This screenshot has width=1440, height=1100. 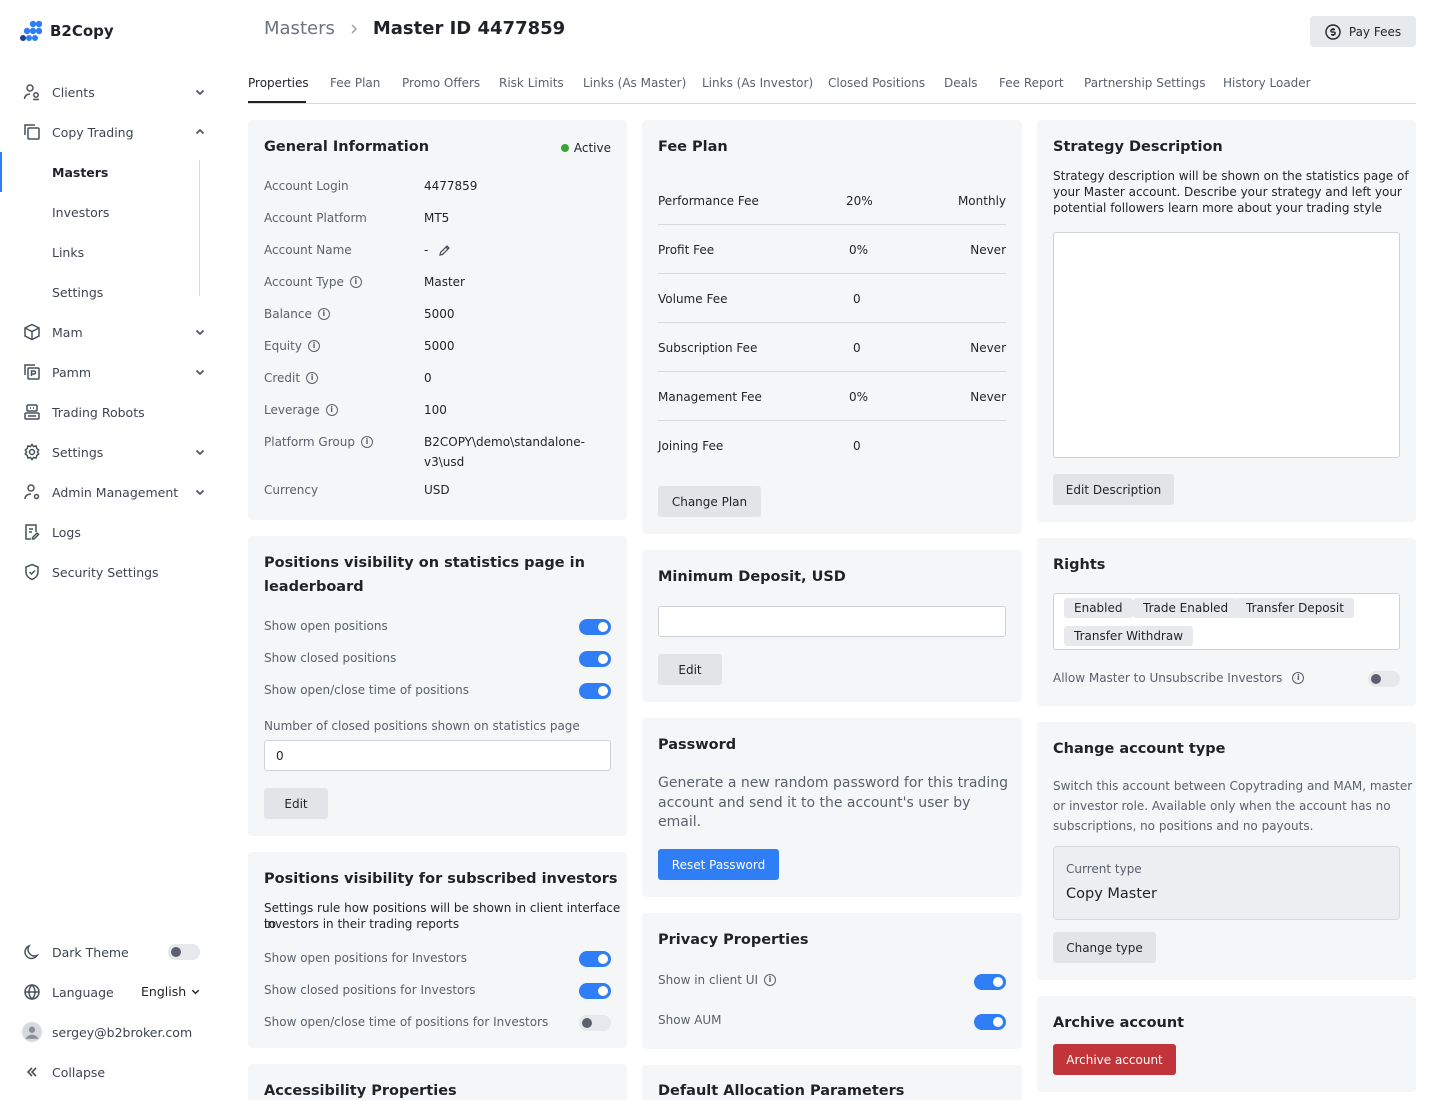 I want to click on collapse-button: Collapse, so click(x=112, y=1072).